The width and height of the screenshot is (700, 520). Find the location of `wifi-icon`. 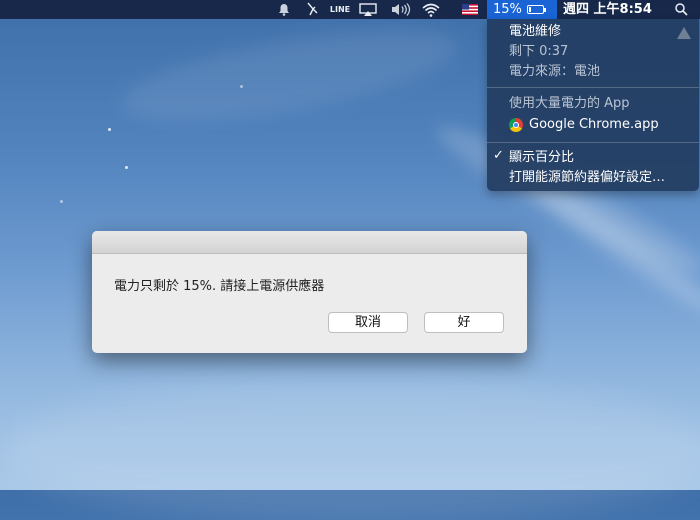

wifi-icon is located at coordinates (431, 9).